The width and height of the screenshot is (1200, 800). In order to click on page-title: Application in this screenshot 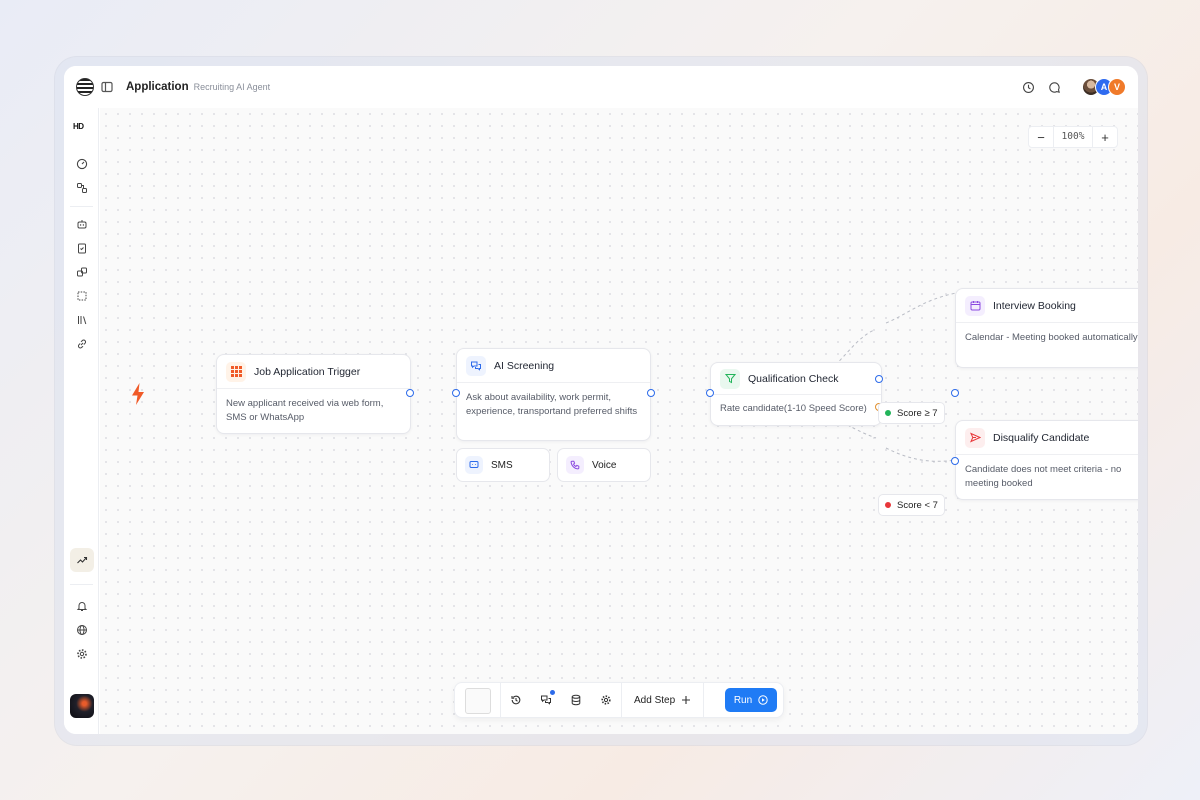, I will do `click(157, 87)`.